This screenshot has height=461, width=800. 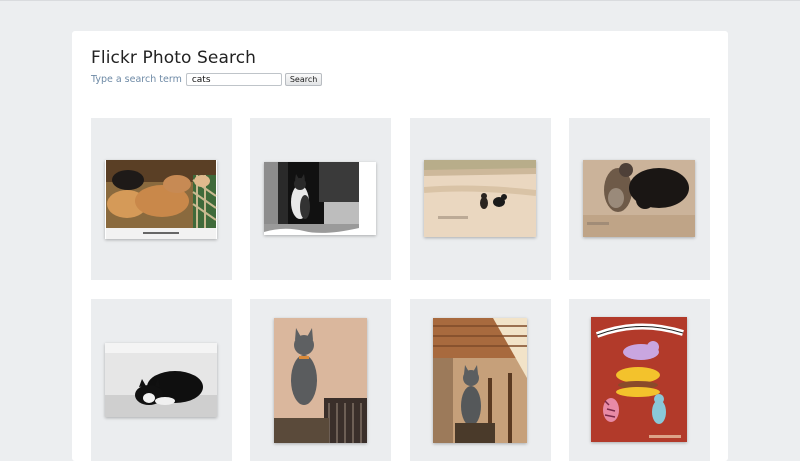 I want to click on search-form: Type a search term Search, so click(x=207, y=79).